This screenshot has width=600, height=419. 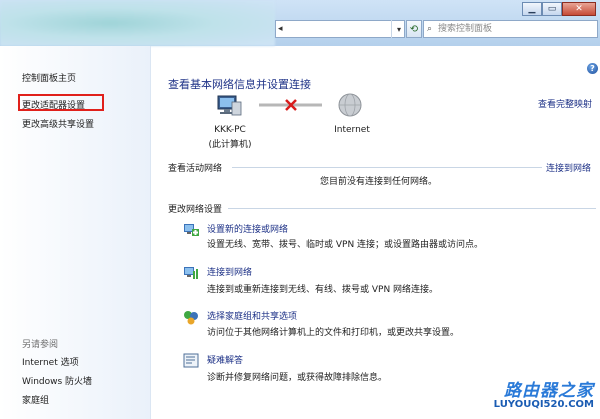 I want to click on task-desc-homegroup: 访问位于其他网络计算机上的文件和打印机，或更改共享设置。, so click(x=333, y=333).